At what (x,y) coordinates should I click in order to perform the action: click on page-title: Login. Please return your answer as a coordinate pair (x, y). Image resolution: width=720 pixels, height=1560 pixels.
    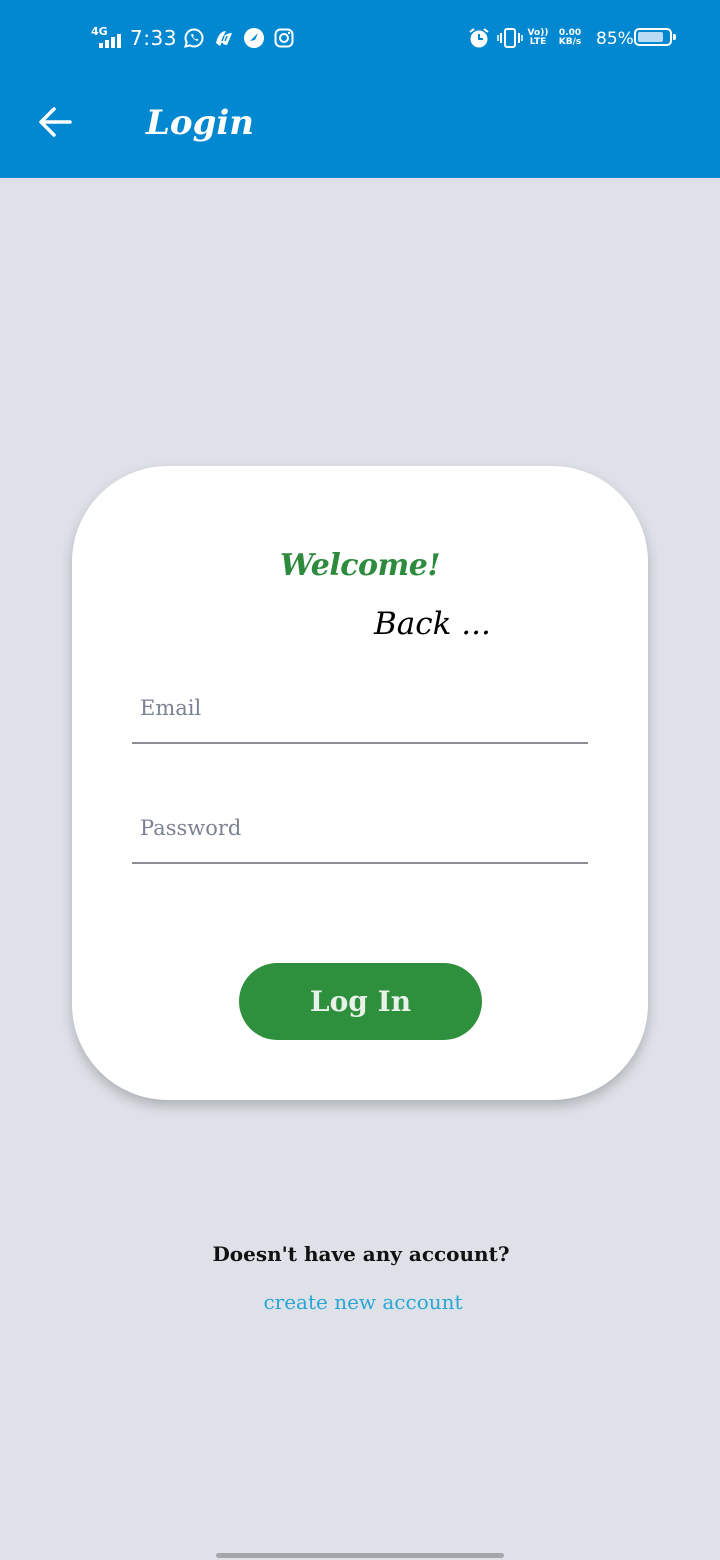
    Looking at the image, I should click on (200, 123).